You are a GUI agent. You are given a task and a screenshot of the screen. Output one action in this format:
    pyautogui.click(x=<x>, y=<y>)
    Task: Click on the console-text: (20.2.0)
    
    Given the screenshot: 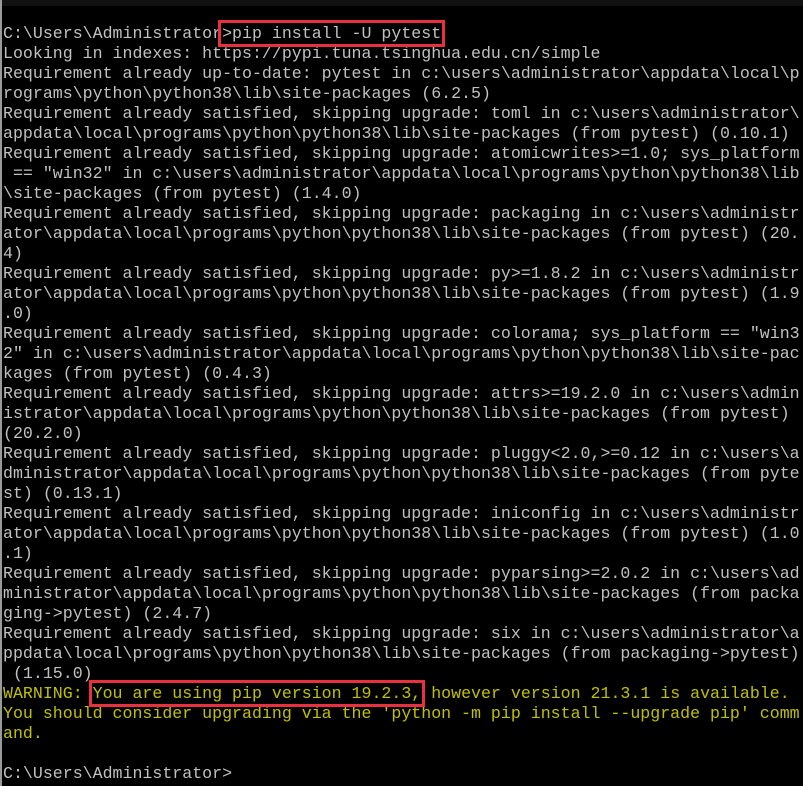 What is the action you would take?
    pyautogui.click(x=43, y=433)
    